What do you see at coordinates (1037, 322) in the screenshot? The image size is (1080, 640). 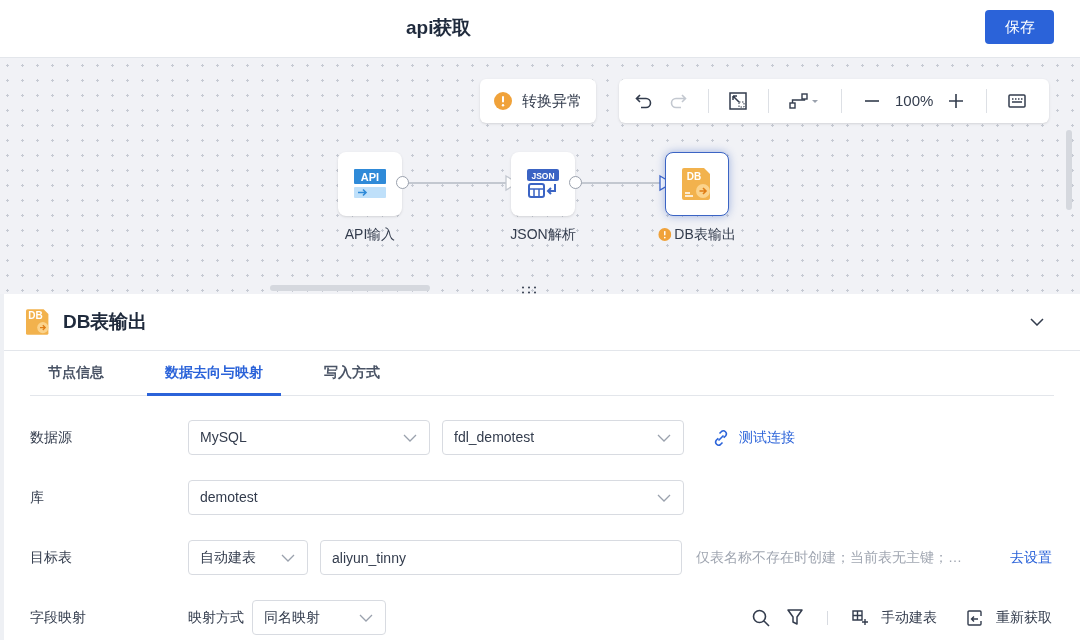 I see `collapse-chevron-icon` at bounding box center [1037, 322].